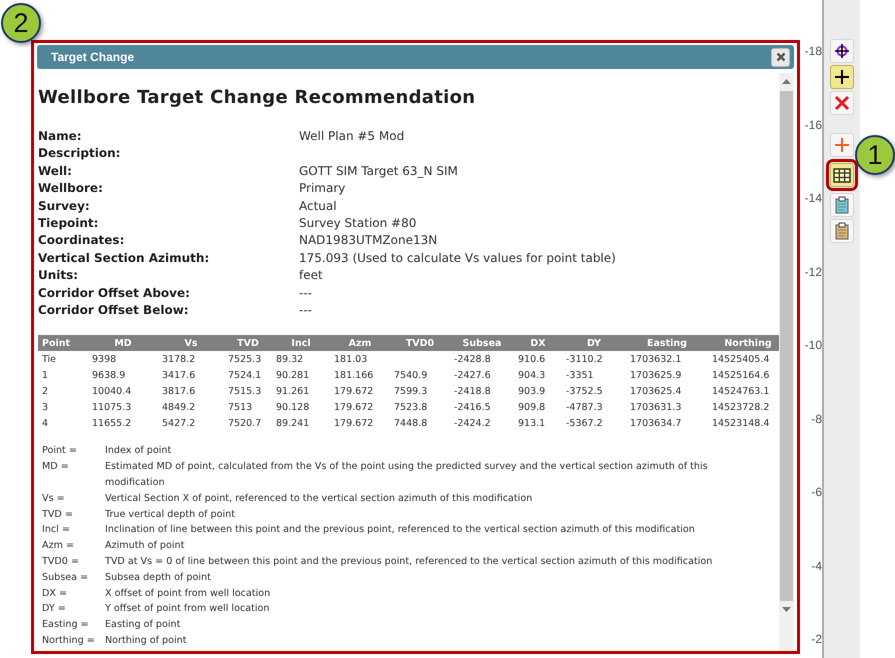  What do you see at coordinates (842, 77) in the screenshot?
I see `add-button` at bounding box center [842, 77].